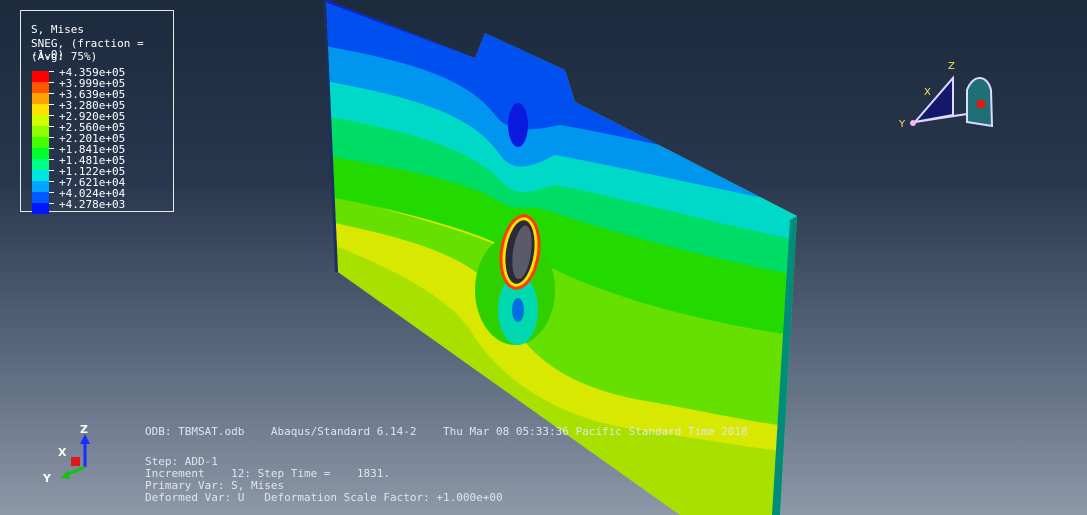 This screenshot has width=1087, height=515. What do you see at coordinates (62, 452) in the screenshot?
I see `triad-x-label: X` at bounding box center [62, 452].